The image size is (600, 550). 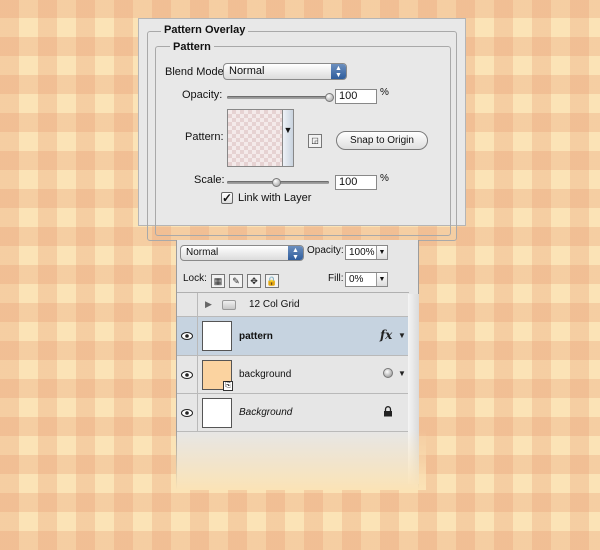 What do you see at coordinates (195, 278) in the screenshot?
I see `lock-label: Lock:` at bounding box center [195, 278].